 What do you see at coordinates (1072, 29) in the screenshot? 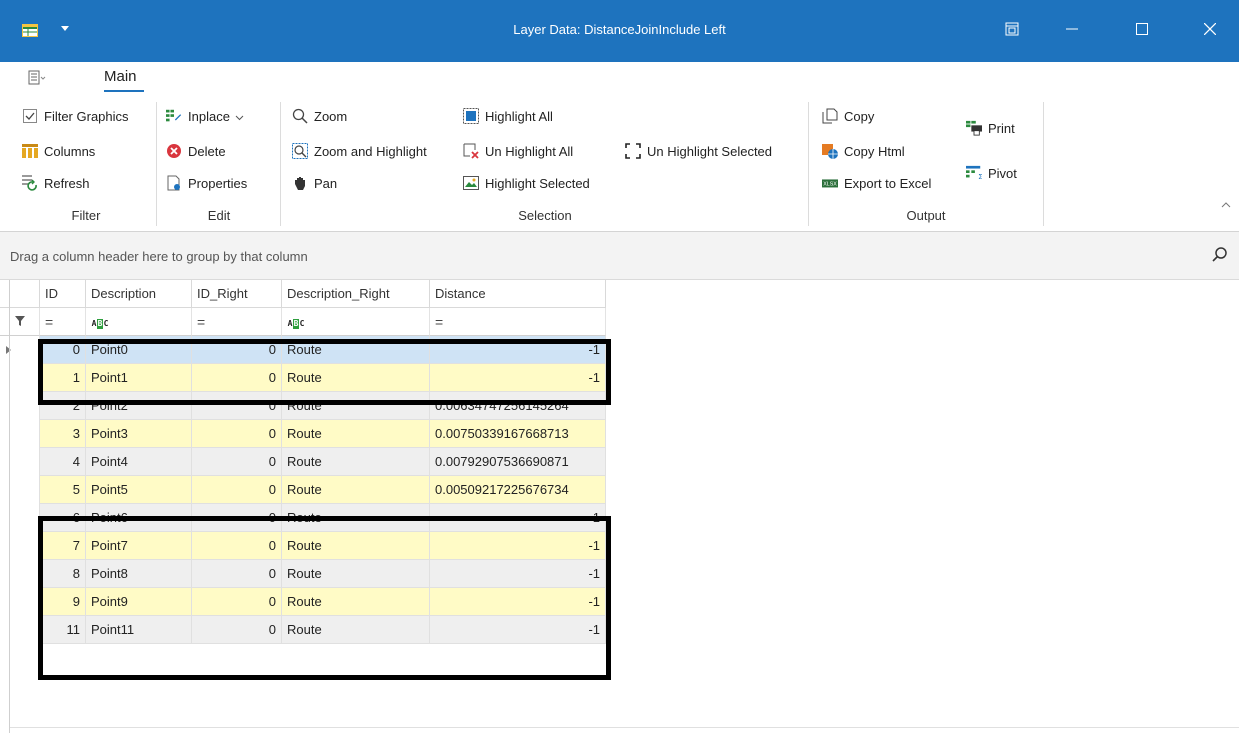
I see `minimize-icon` at bounding box center [1072, 29].